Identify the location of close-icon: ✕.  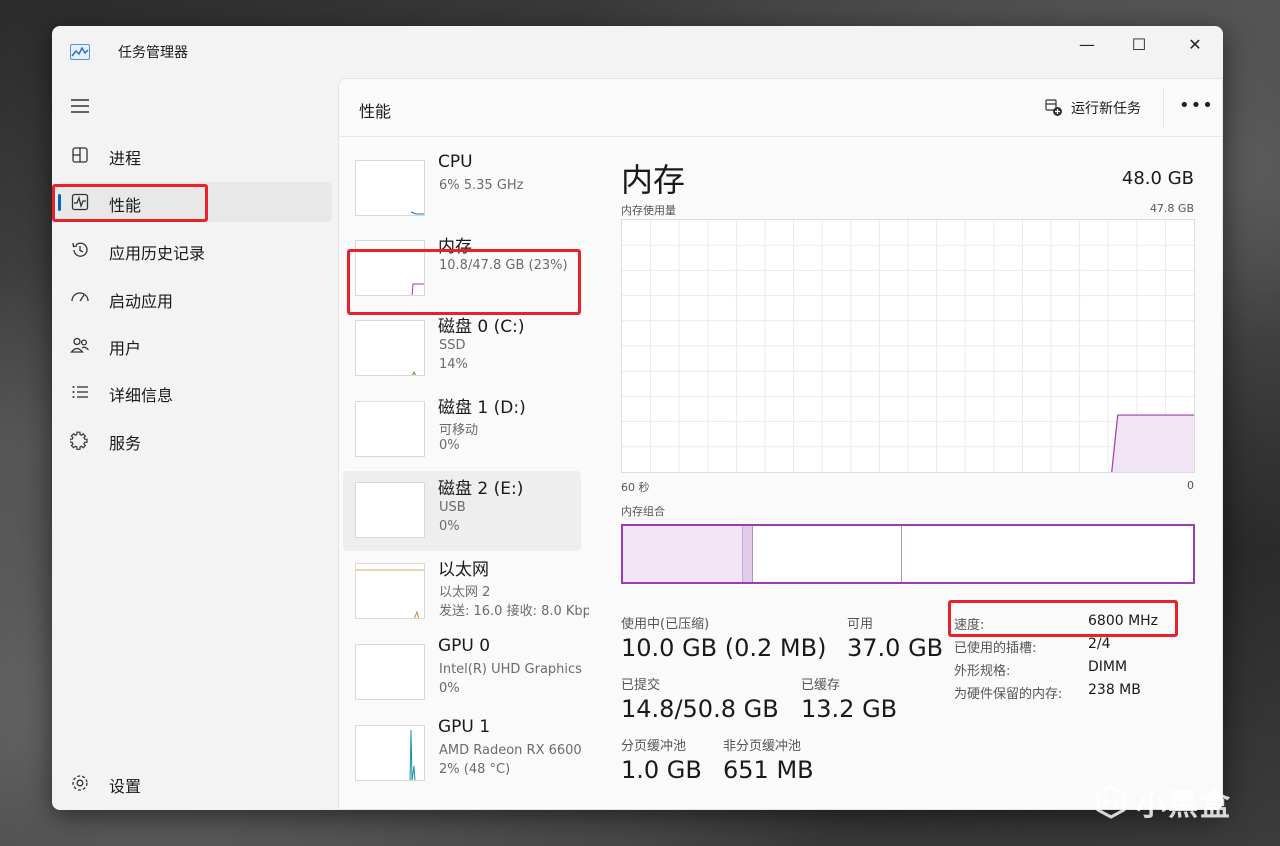
(1195, 44).